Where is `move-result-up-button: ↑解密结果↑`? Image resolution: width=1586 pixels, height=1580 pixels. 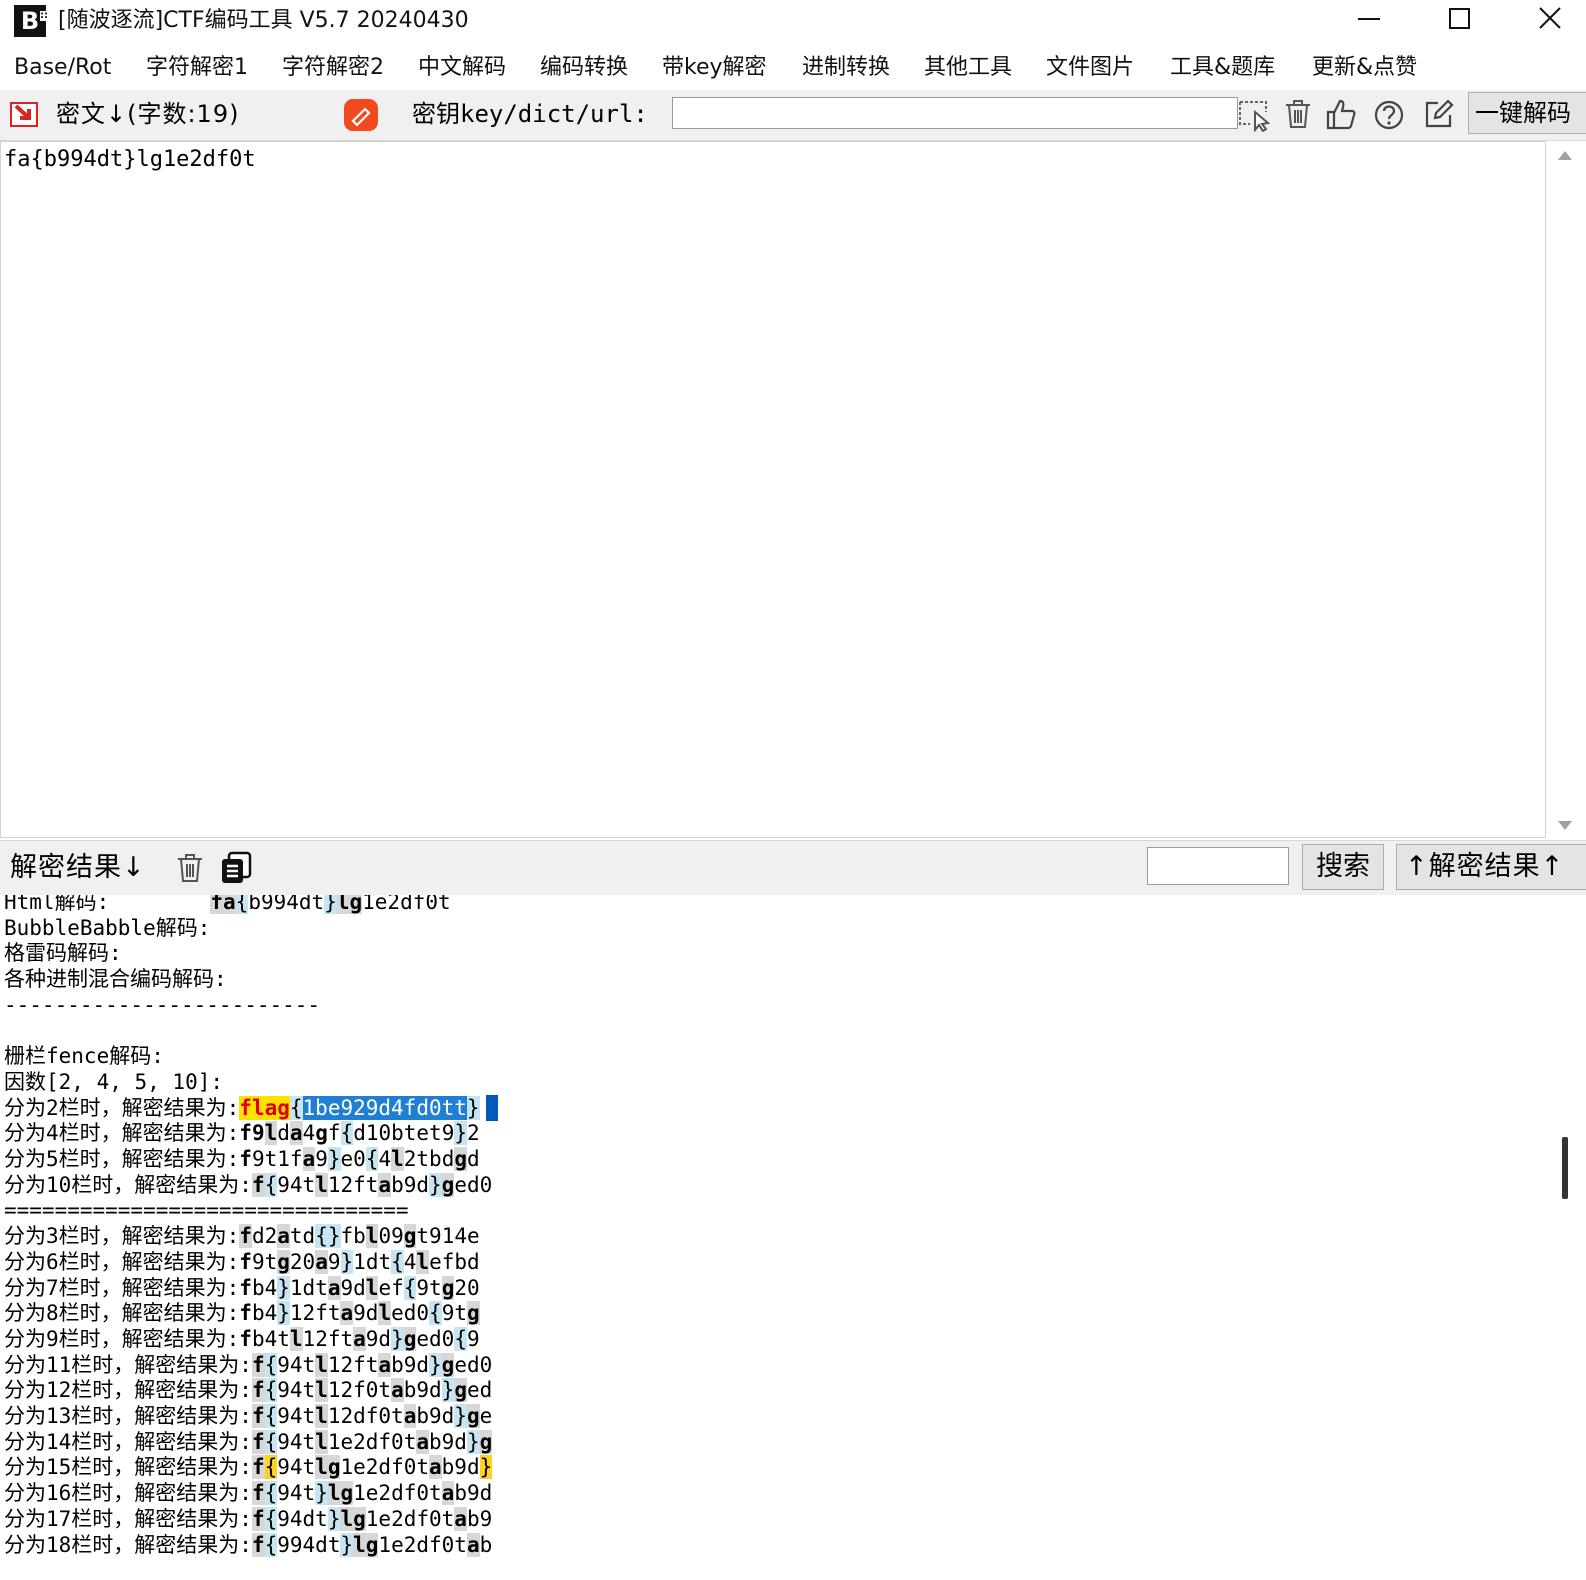 move-result-up-button: ↑解密结果↑ is located at coordinates (1491, 867).